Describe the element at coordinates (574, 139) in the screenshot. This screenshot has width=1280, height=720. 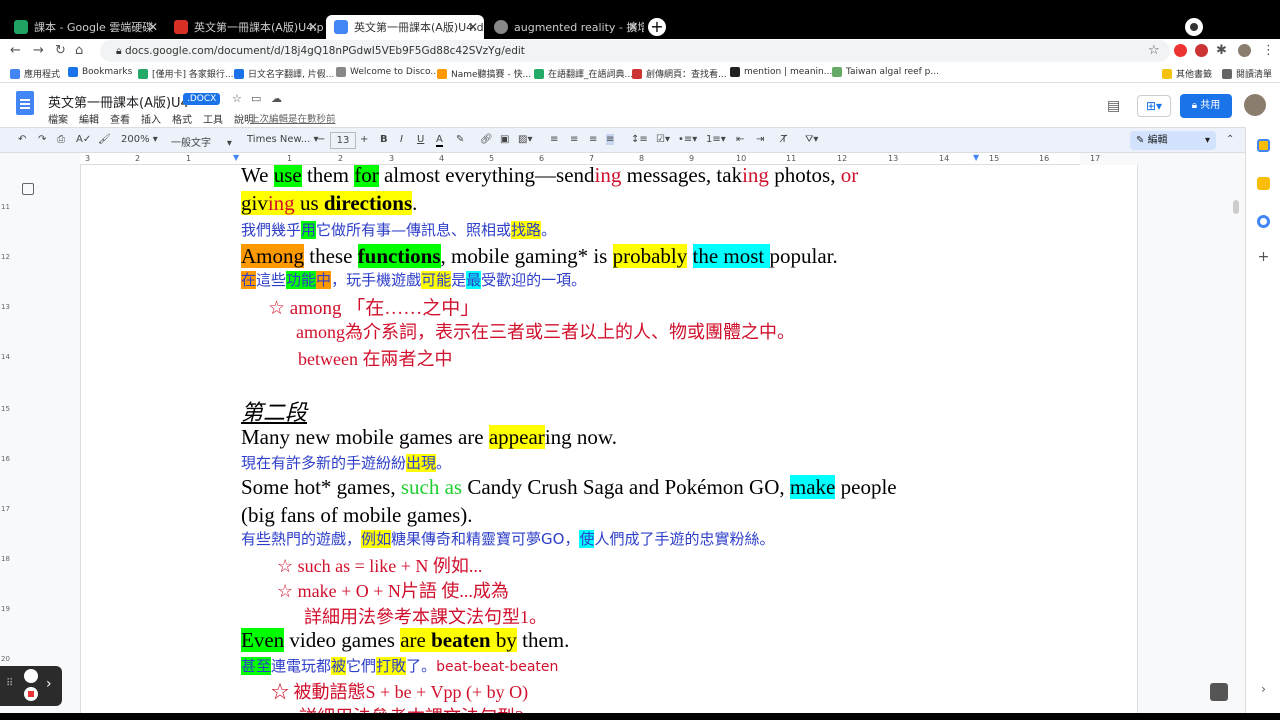
I see `align-center-icon: ≡` at that location.